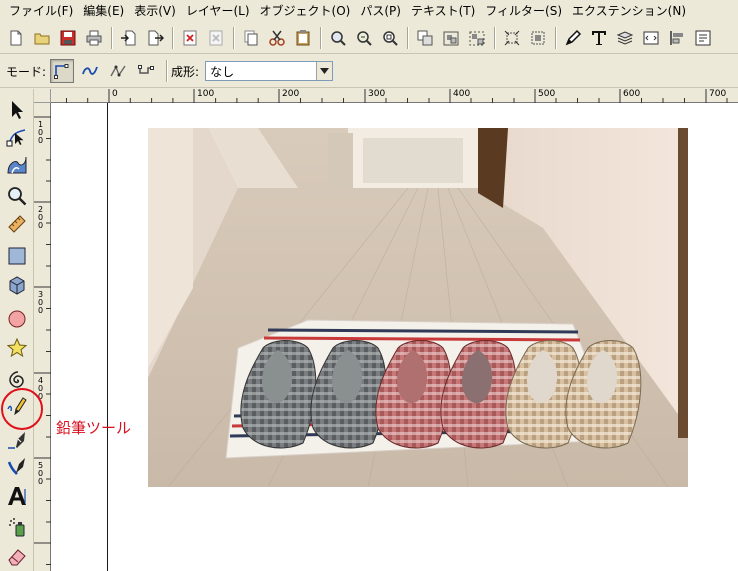  What do you see at coordinates (185, 71) in the screenshot?
I see `shape-label: 成形:` at bounding box center [185, 71].